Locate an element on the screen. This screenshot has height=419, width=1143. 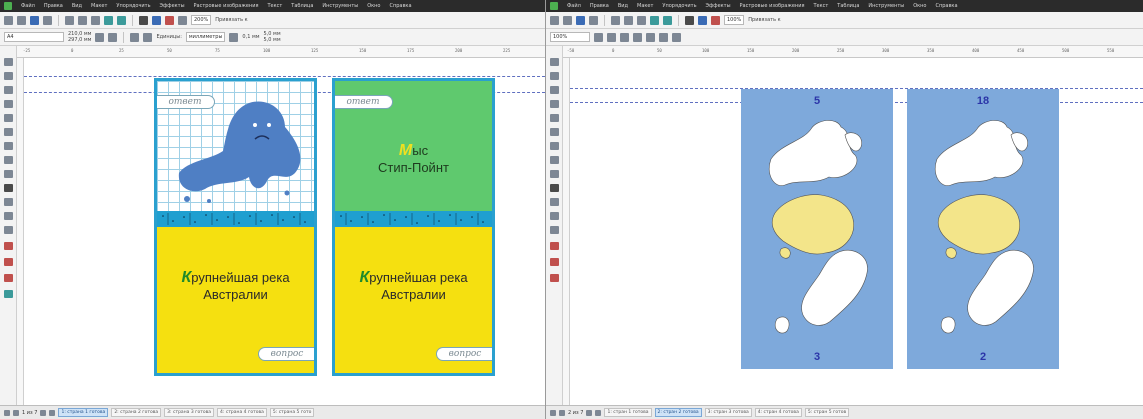
zoom-height-icon is located at coordinates (676, 37).